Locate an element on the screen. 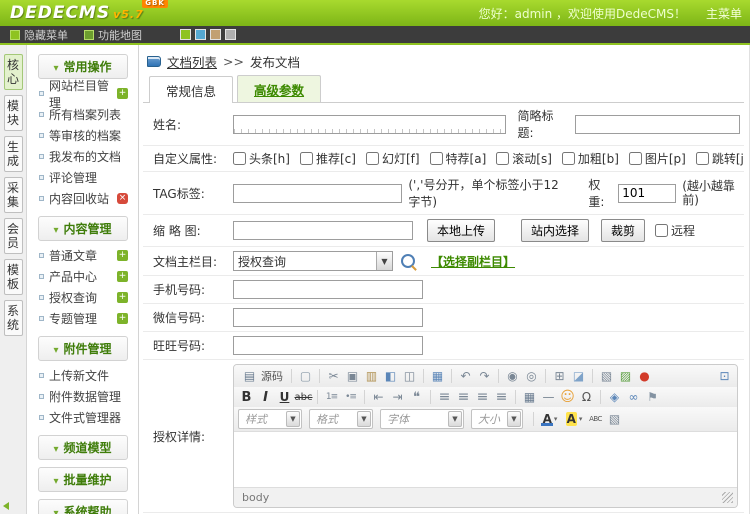 Image resolution: width=750 pixels, height=514 pixels. tab-general-info: 常规信息 is located at coordinates (191, 89).